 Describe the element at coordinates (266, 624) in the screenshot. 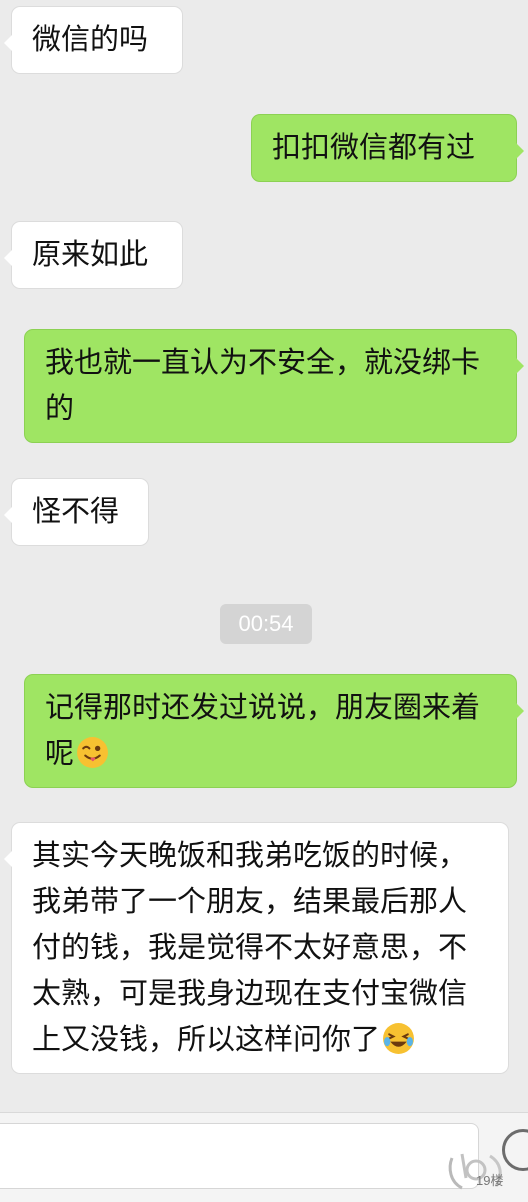

I see `chat-timestamp: 00:54` at that location.